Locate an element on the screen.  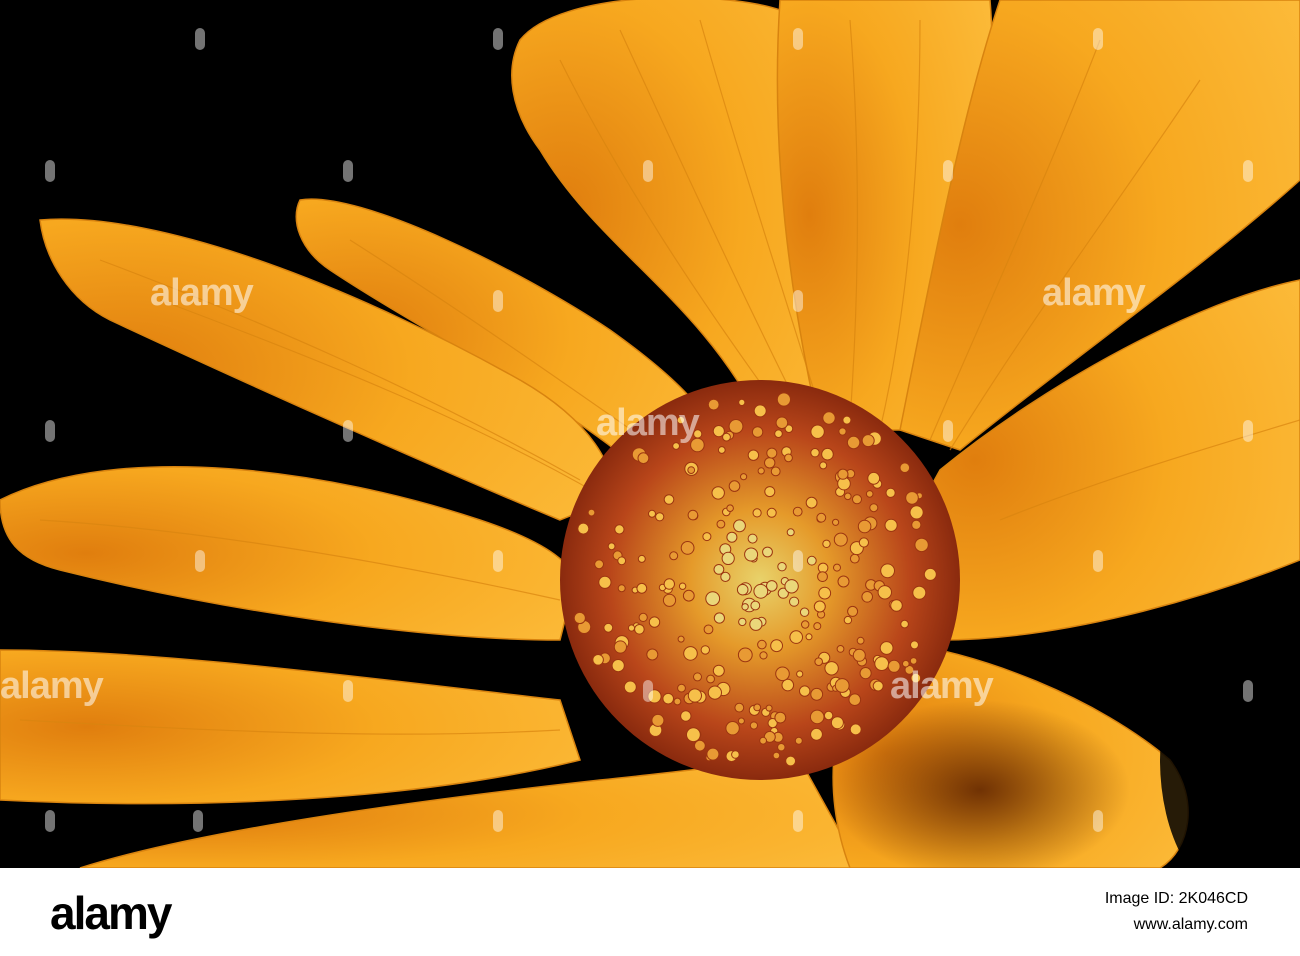
site-url: www.alamy.com is located at coordinates (1190, 924).